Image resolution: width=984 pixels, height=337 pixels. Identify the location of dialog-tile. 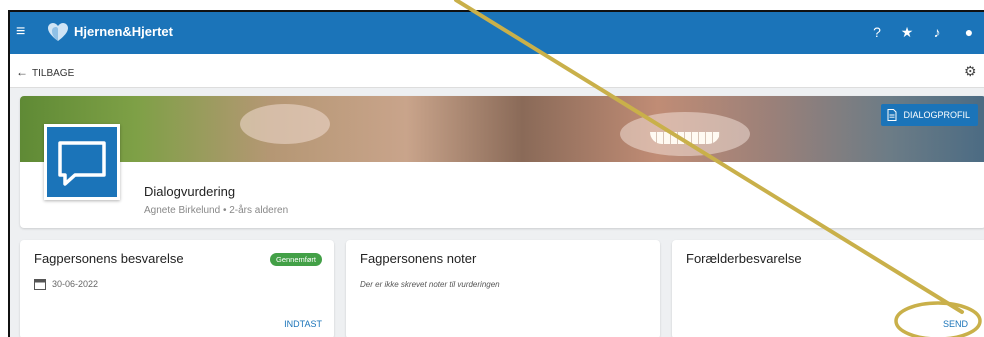
(82, 162).